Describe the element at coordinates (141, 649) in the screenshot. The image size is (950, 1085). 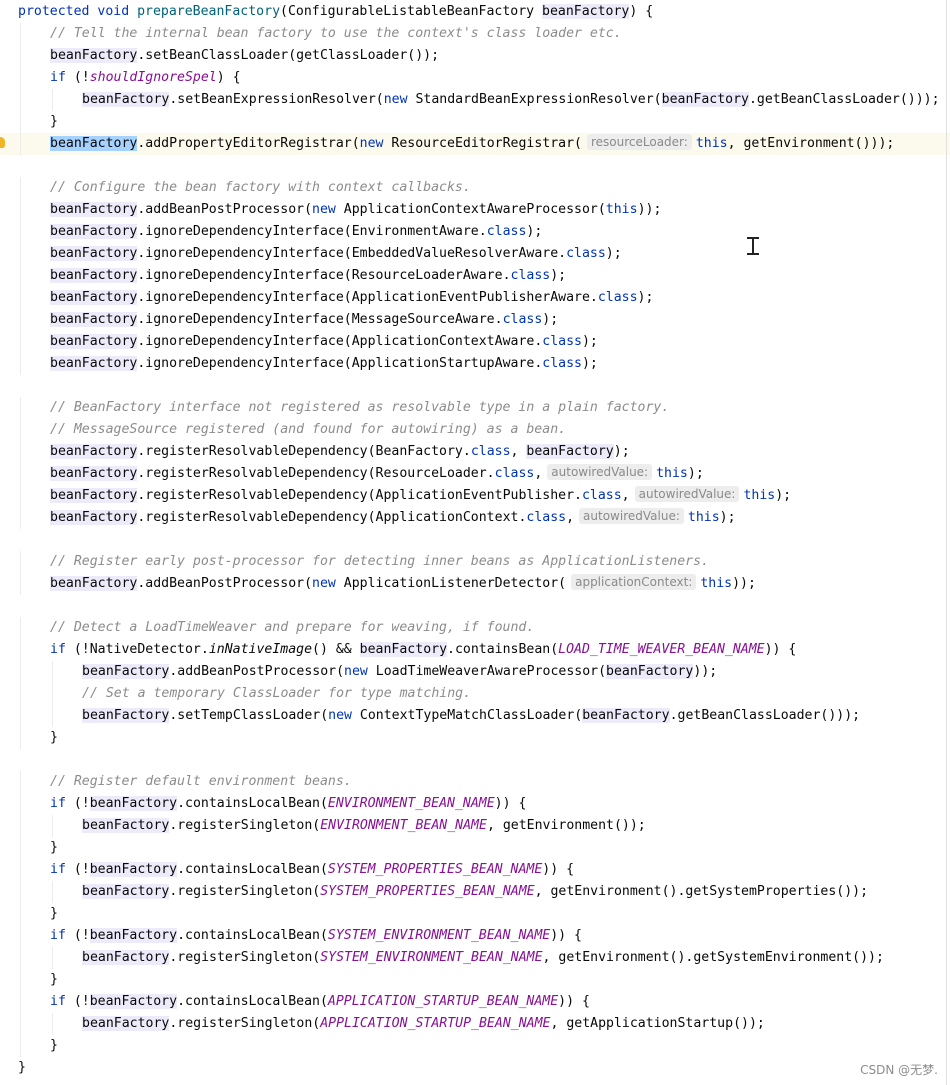
I see `code-text: (!NativeDetector.` at that location.